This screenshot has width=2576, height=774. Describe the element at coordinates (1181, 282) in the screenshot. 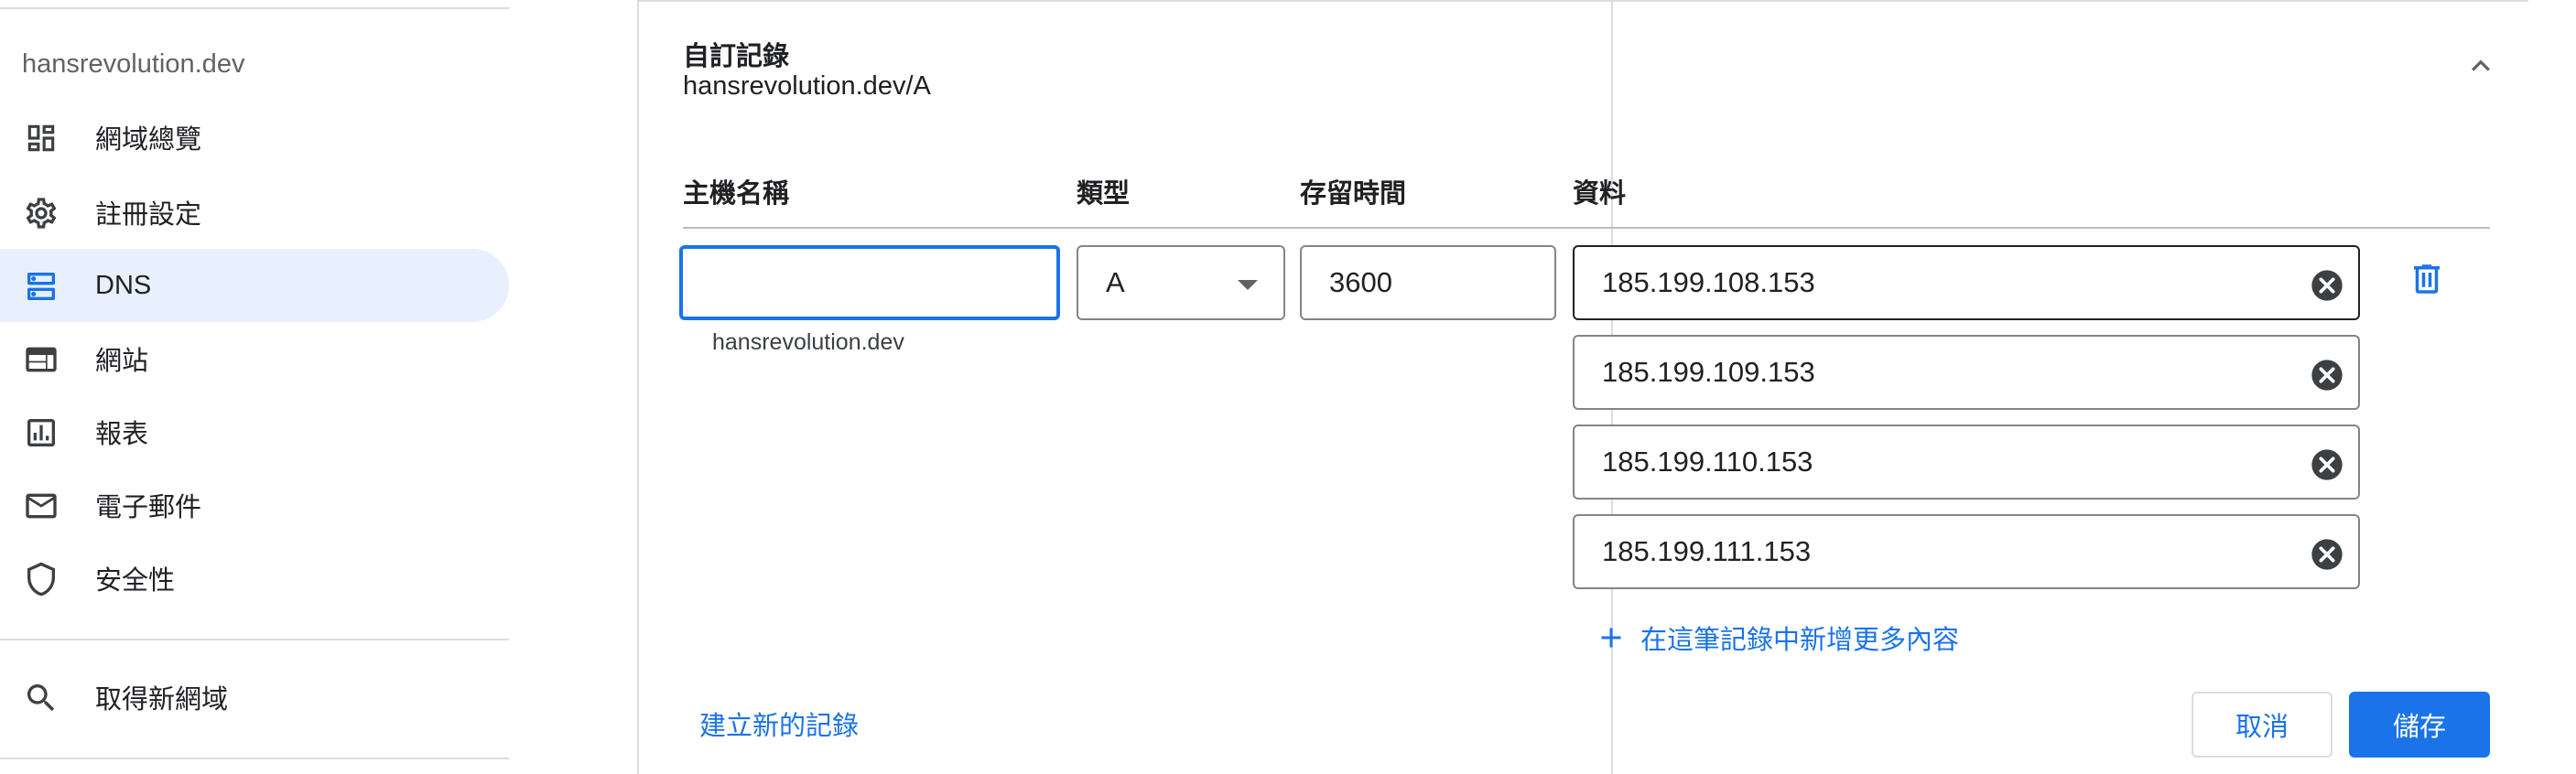

I see `type-select: A` at that location.